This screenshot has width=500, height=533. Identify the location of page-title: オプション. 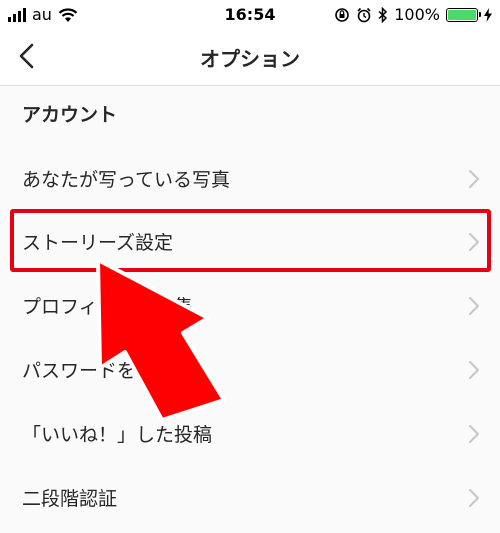
(250, 59).